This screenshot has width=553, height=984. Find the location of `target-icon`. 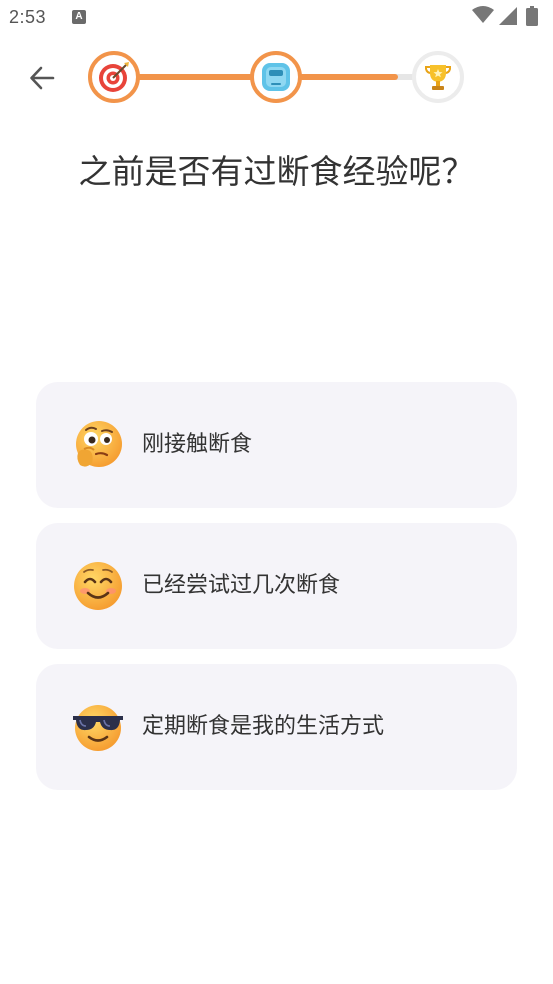

target-icon is located at coordinates (114, 77).